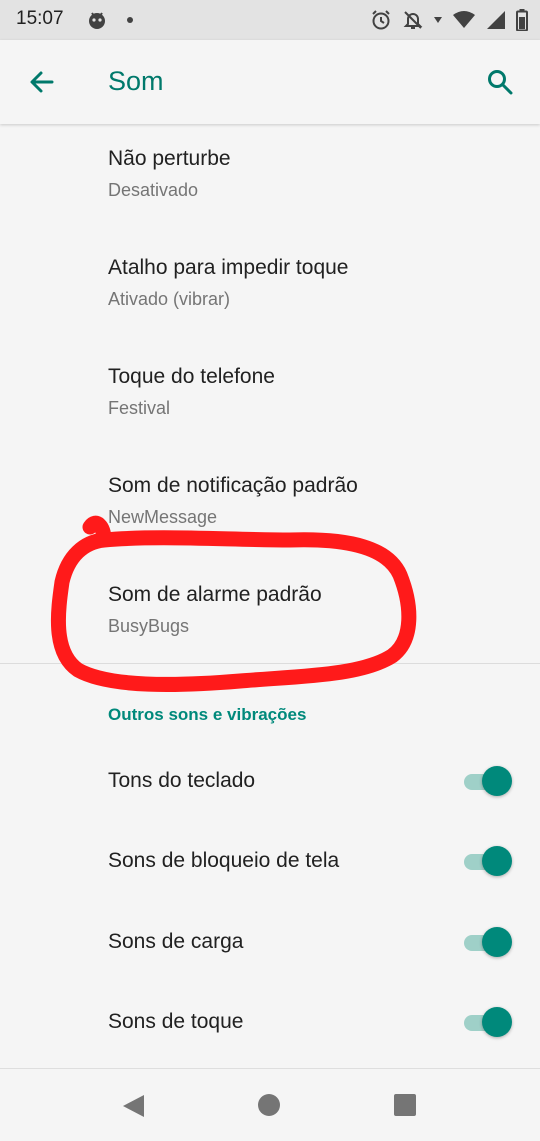 This screenshot has height=1141, width=540. I want to click on pref-title: Som de alarme padrão, so click(215, 594).